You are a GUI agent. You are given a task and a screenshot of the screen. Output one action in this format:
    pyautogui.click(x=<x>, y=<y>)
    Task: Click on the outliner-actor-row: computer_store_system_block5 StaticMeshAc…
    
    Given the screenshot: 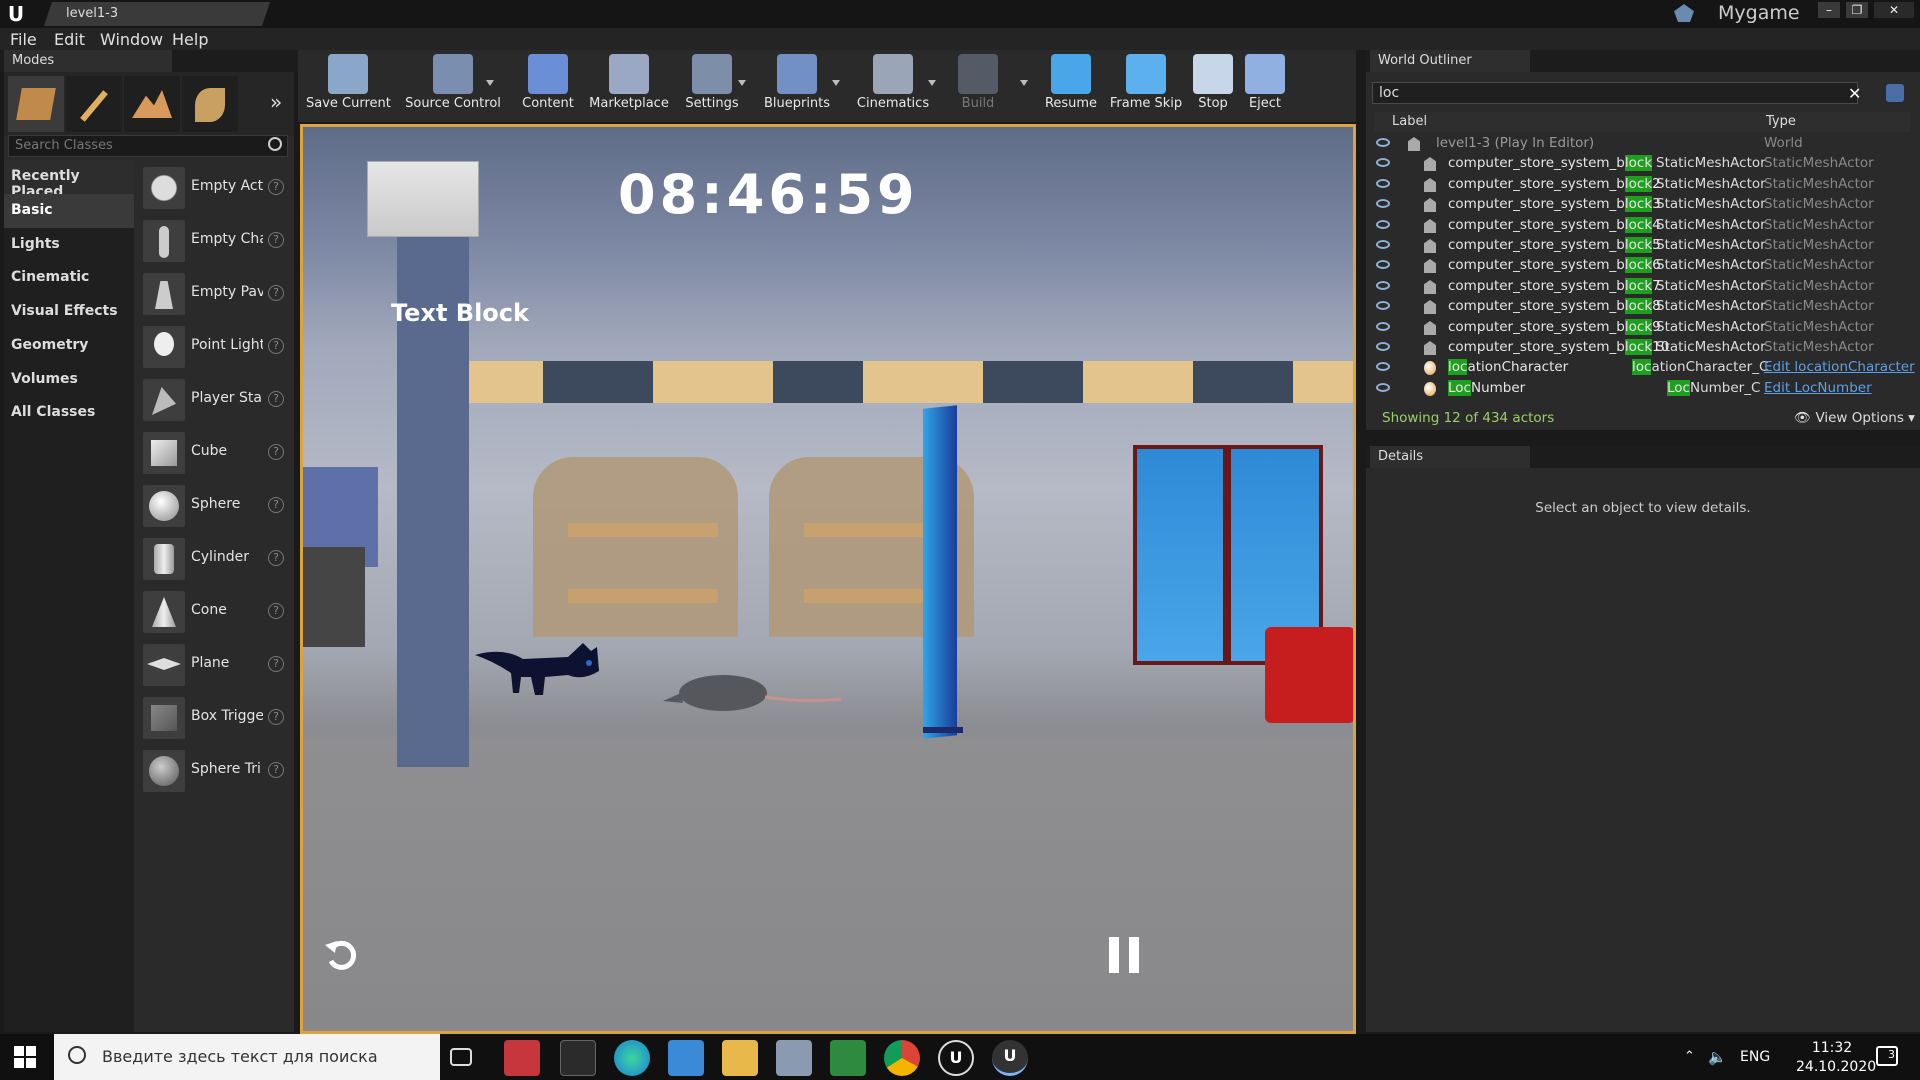 What is the action you would take?
    pyautogui.click(x=1642, y=246)
    